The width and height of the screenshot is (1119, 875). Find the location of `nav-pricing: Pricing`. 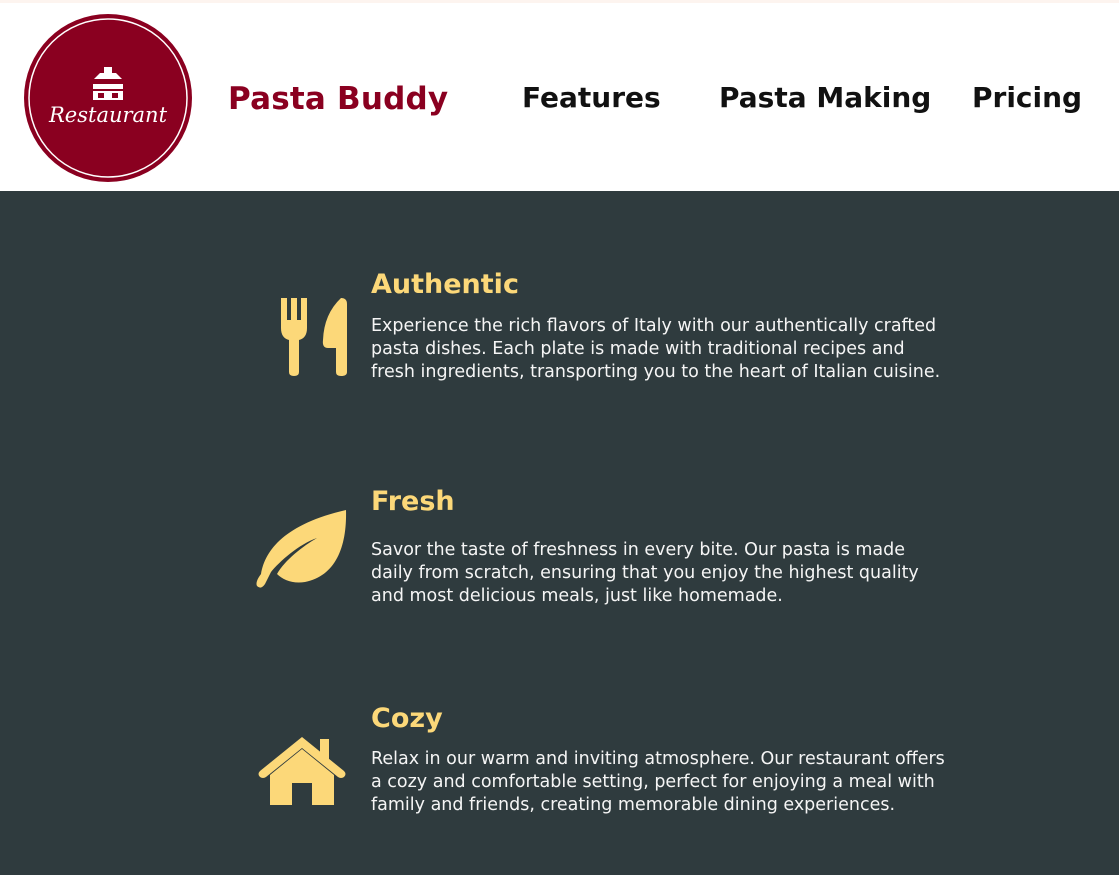

nav-pricing: Pricing is located at coordinates (1027, 97).